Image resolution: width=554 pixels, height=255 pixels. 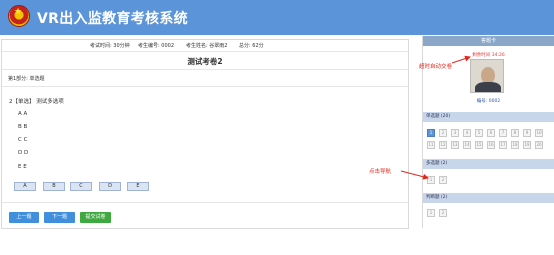 What do you see at coordinates (435, 117) in the screenshot?
I see `annotation-arrows` at bounding box center [435, 117].